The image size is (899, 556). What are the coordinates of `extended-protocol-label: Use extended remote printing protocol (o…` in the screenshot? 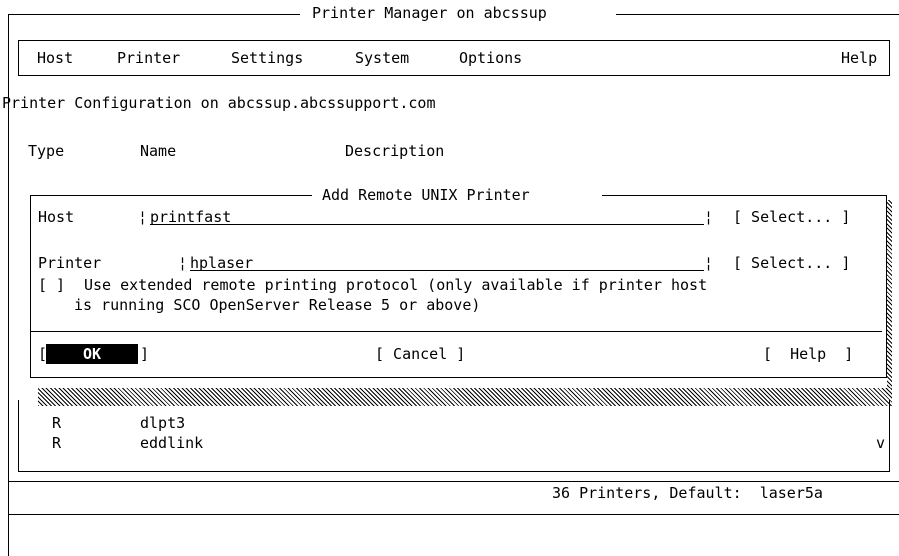 It's located at (396, 285).